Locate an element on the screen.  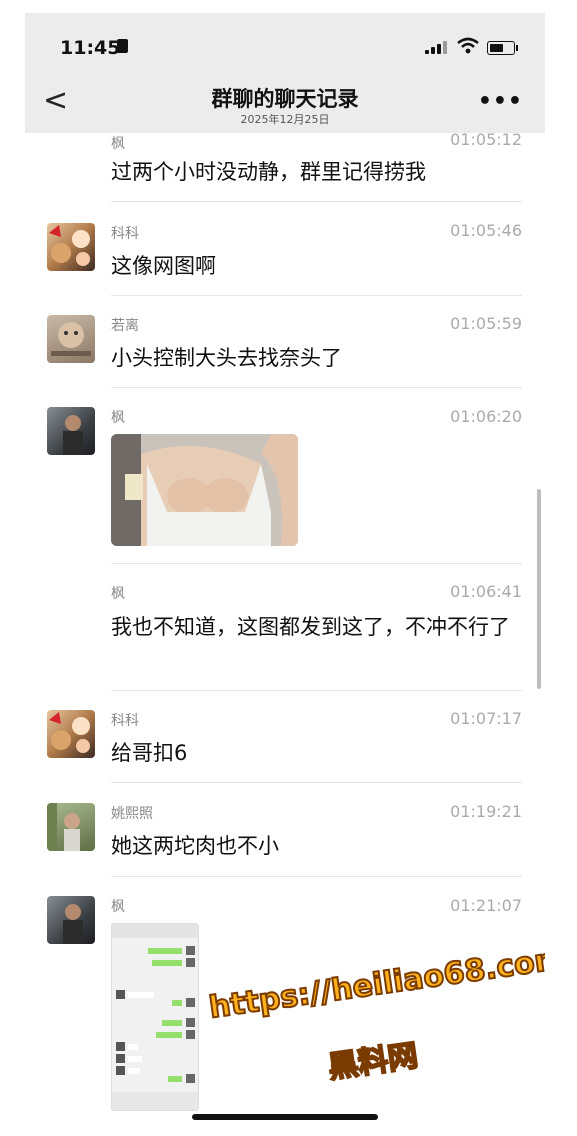
message-text: 我也不知道，这图都发到这了，不冲不行了 is located at coordinates (310, 627).